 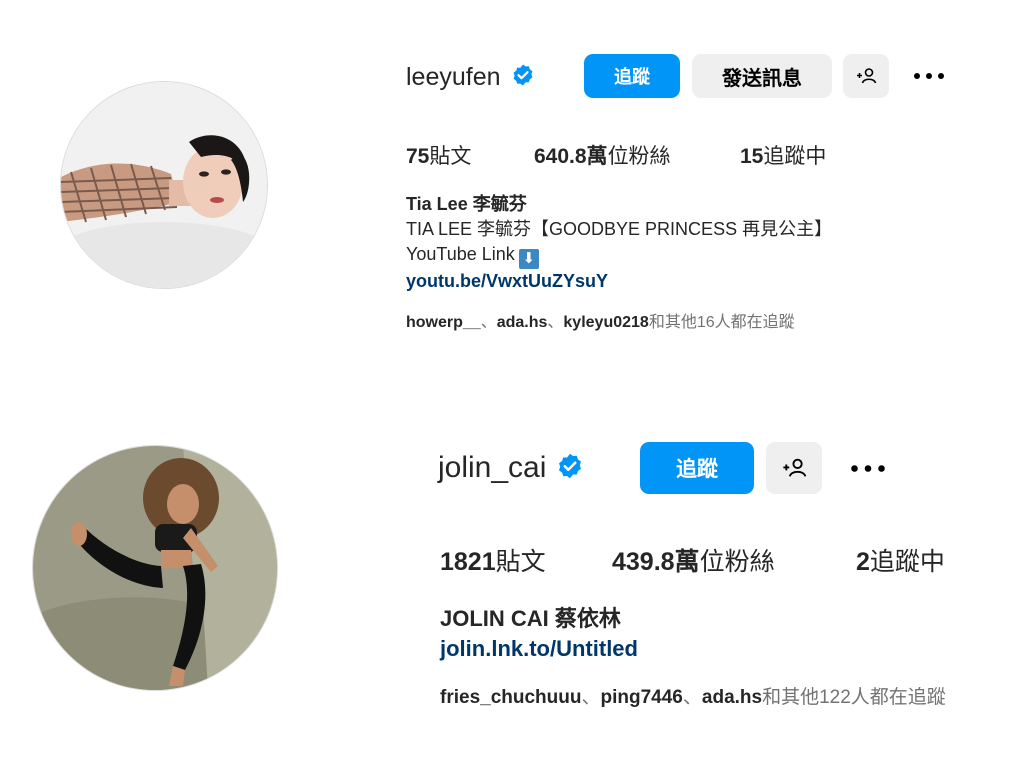 I want to click on profile-header-row: jolin_cai 追蹤, so click(x=661, y=468).